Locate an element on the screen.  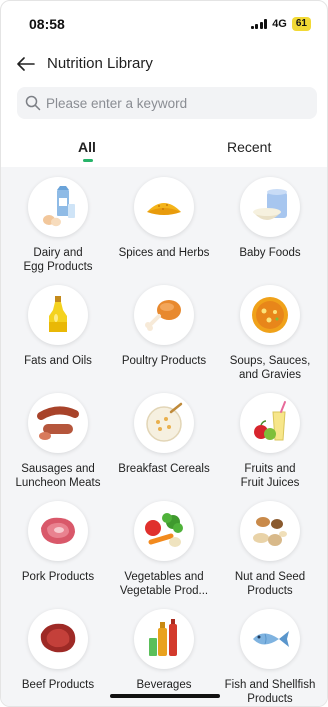
category-label: Baby Foods is located at coordinates (270, 253).